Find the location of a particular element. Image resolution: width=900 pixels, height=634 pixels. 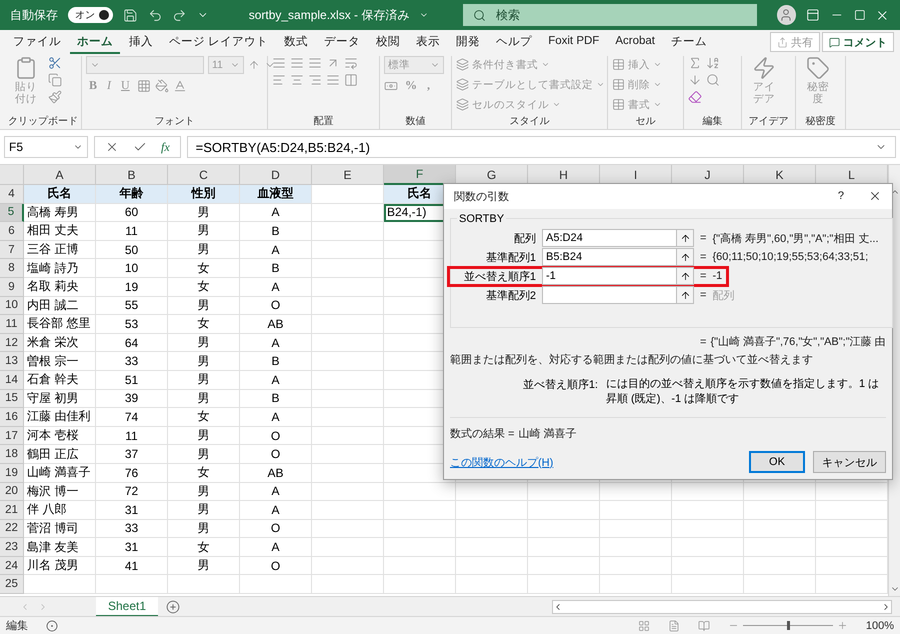

align-middle-icon is located at coordinates (297, 63).